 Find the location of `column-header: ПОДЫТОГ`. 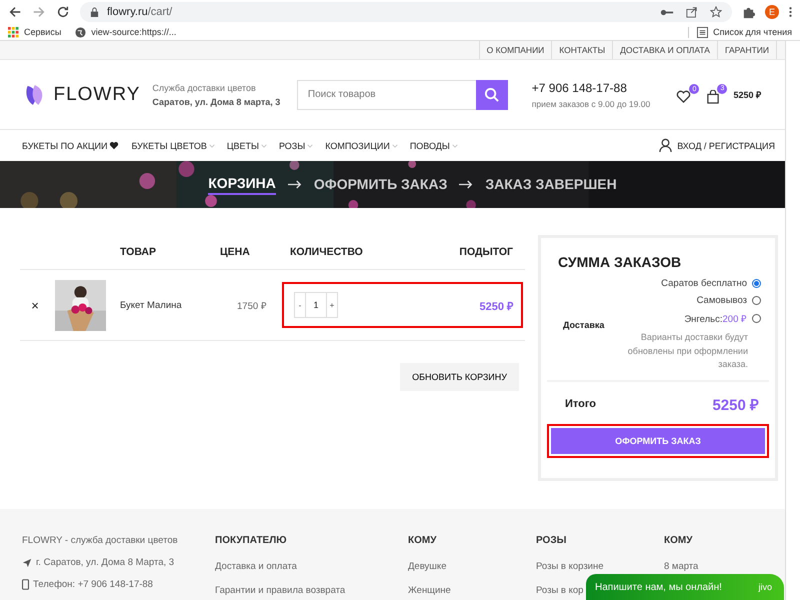

column-header: ПОДЫТОГ is located at coordinates (486, 252).